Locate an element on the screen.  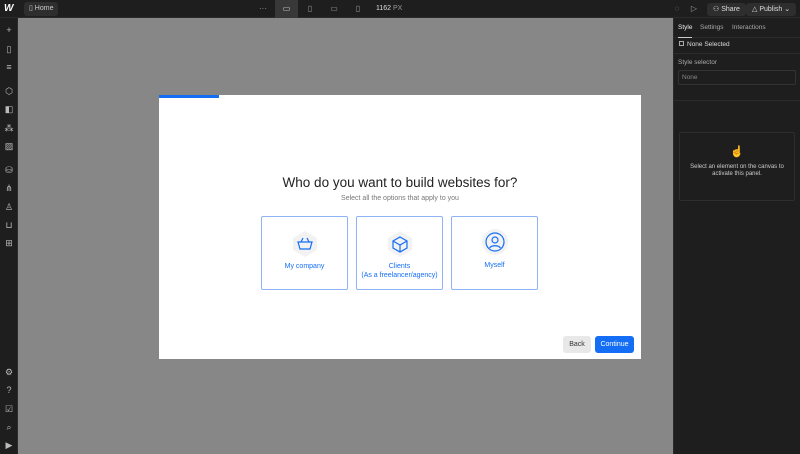
dialog-subtitle: Select all the options that apply to you is located at coordinates (400, 198).